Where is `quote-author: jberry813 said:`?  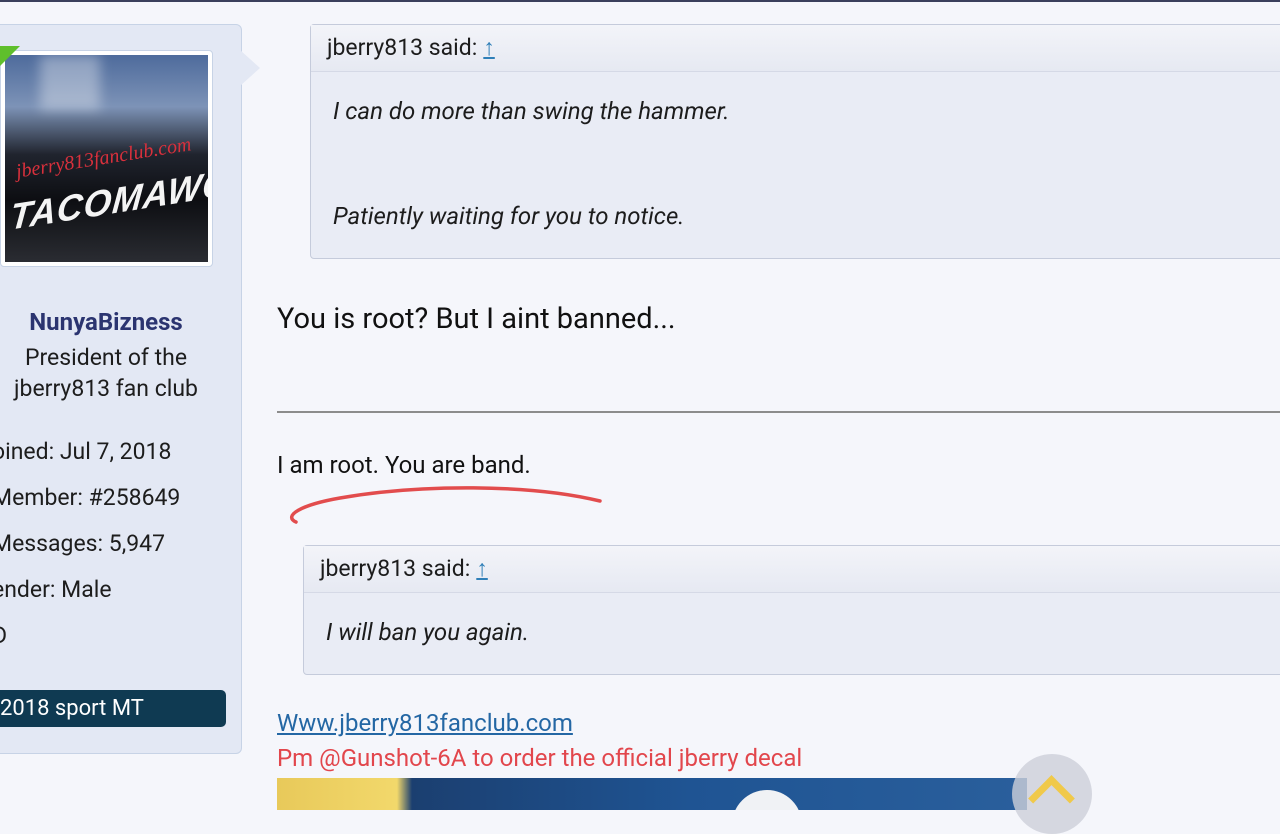 quote-author: jberry813 said: is located at coordinates (395, 568).